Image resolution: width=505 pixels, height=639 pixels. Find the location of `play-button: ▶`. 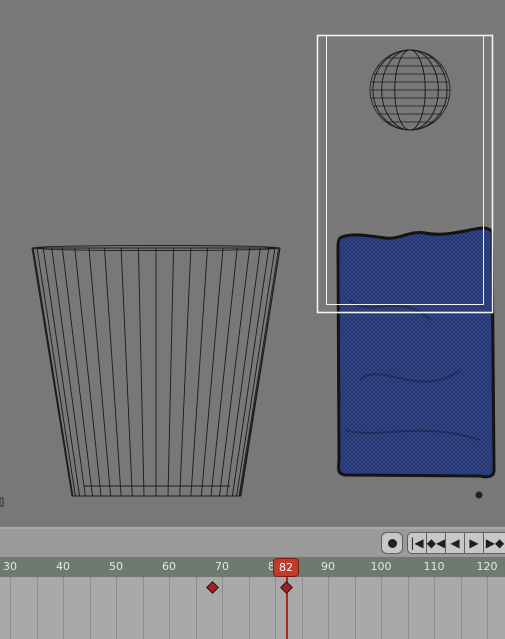

play-button: ▶ is located at coordinates (474, 543).